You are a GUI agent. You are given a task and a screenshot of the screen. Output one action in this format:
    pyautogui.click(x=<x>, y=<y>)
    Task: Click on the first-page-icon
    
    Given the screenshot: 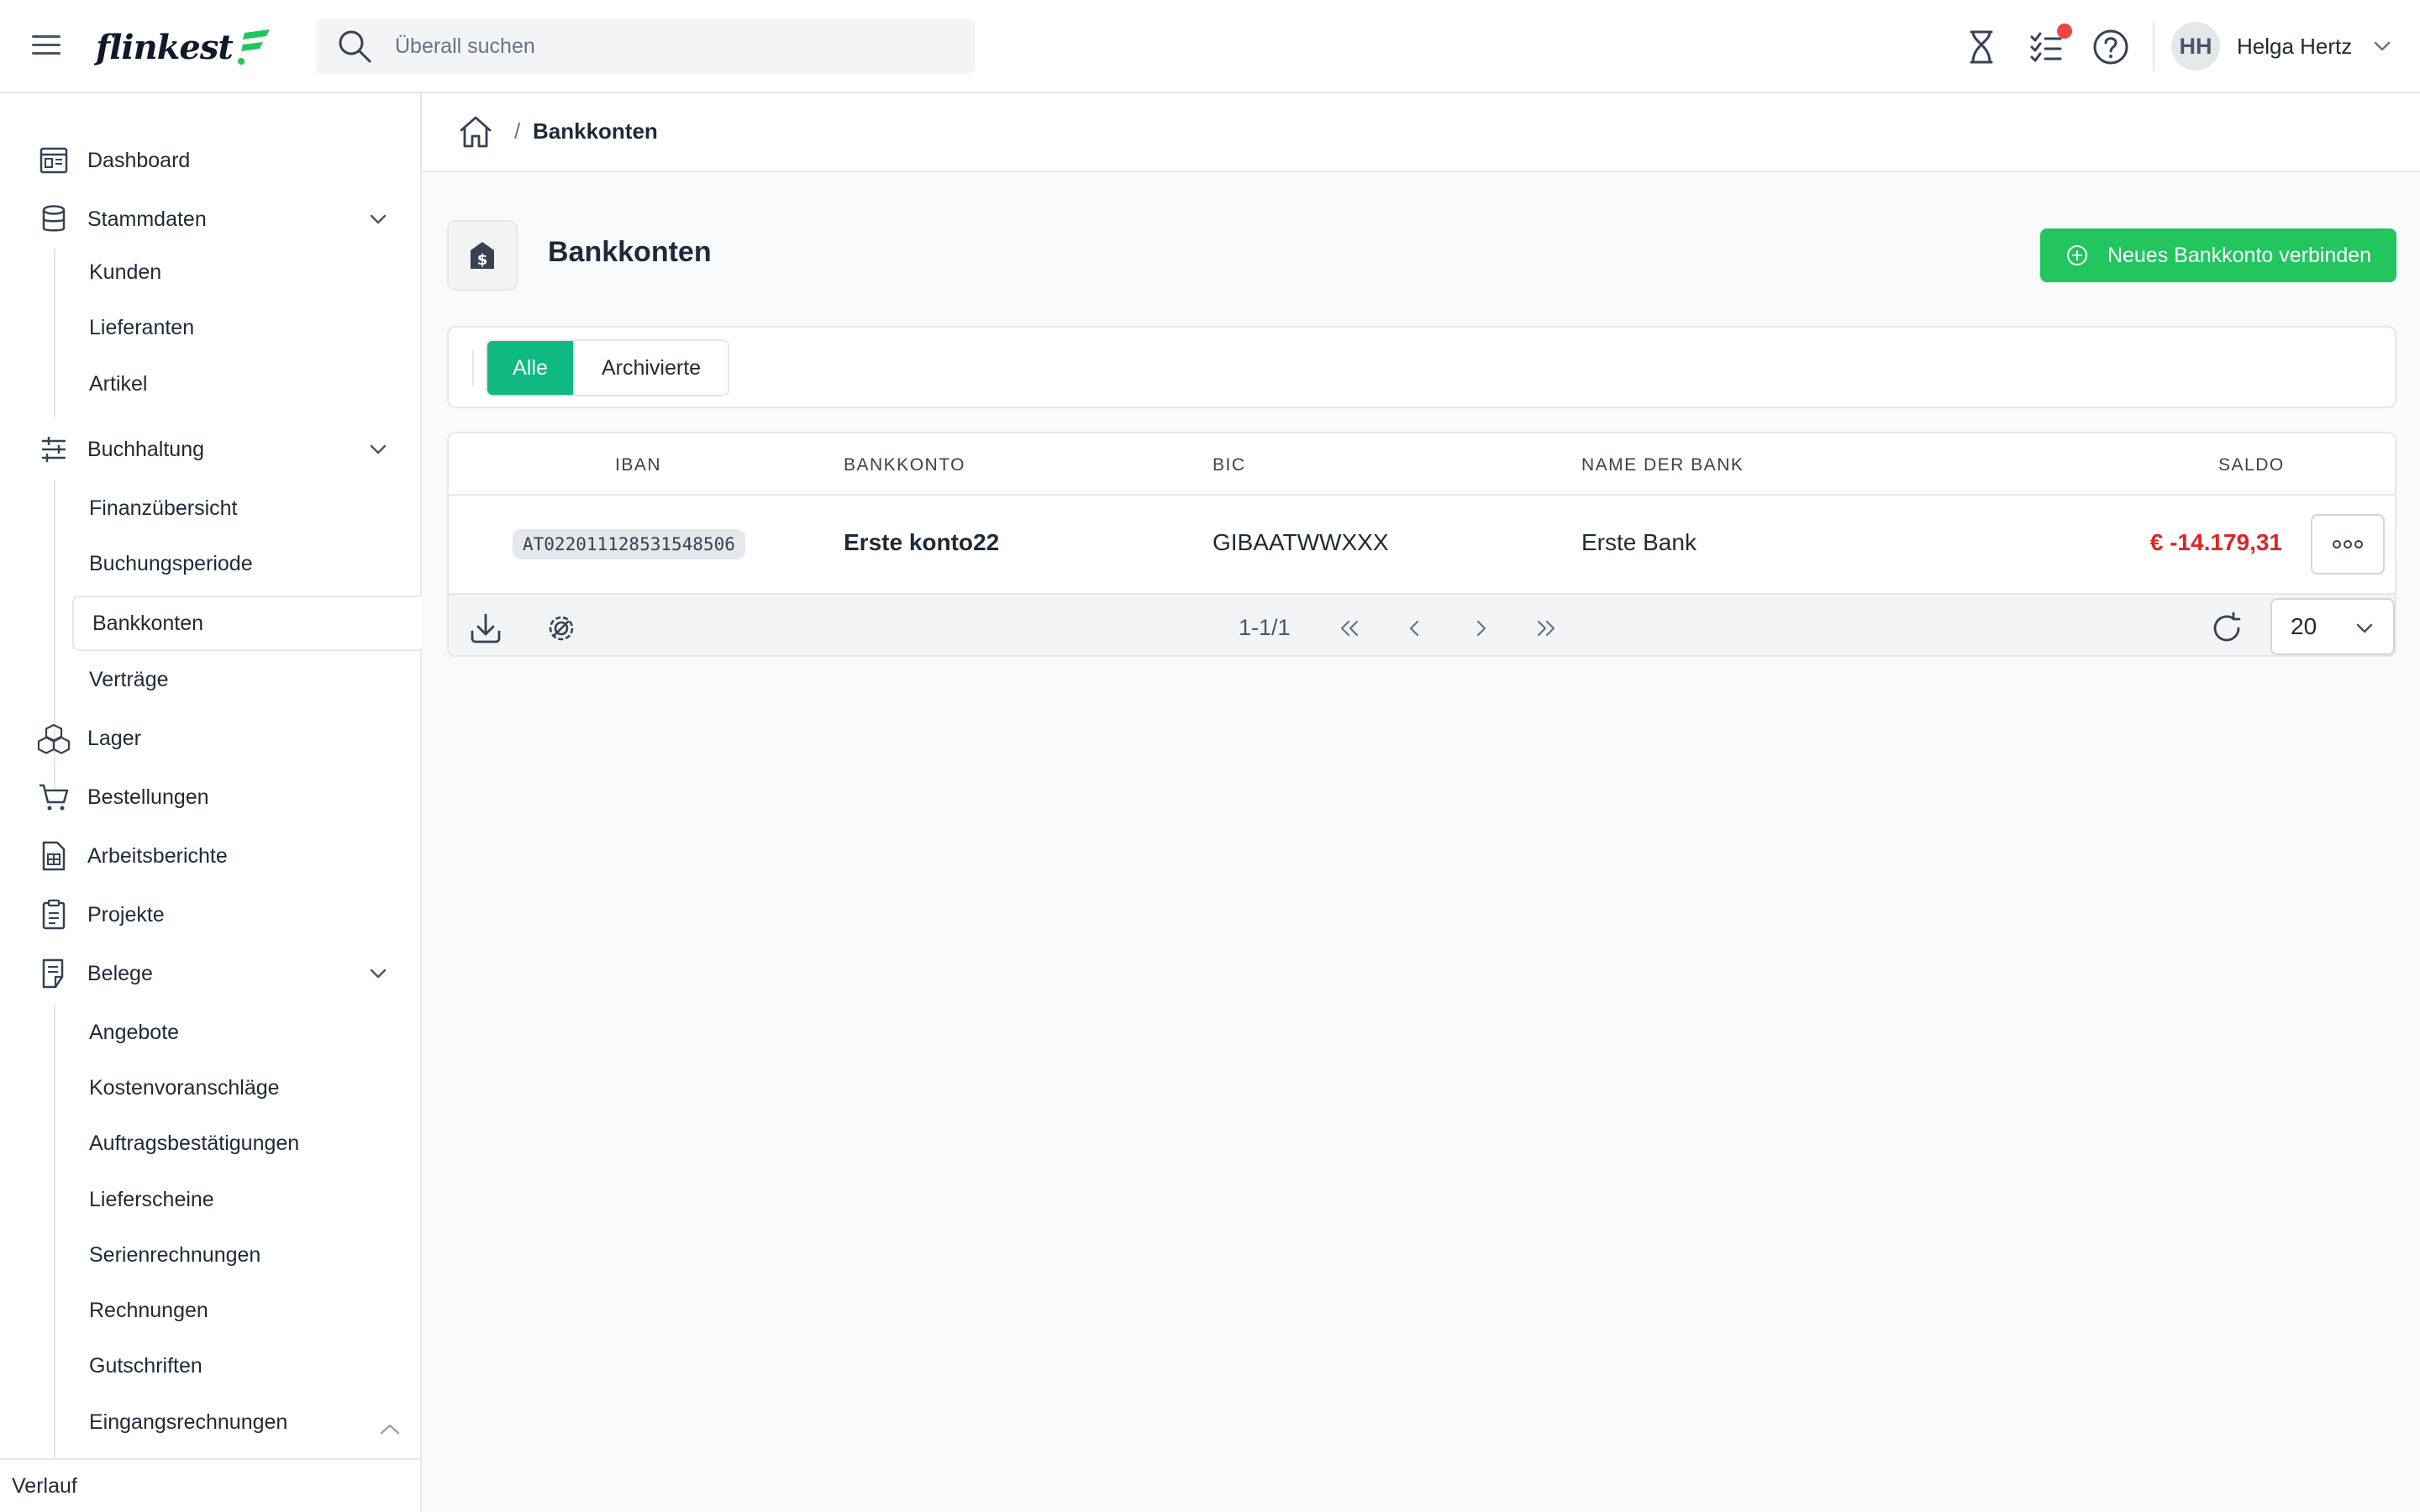 What is the action you would take?
    pyautogui.click(x=1349, y=628)
    